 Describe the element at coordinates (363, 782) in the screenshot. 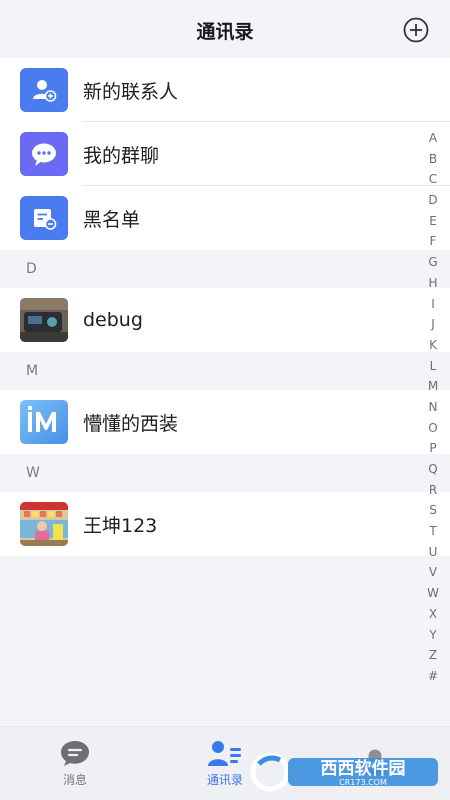

I see `watermark-subtext: CR173.COM` at that location.